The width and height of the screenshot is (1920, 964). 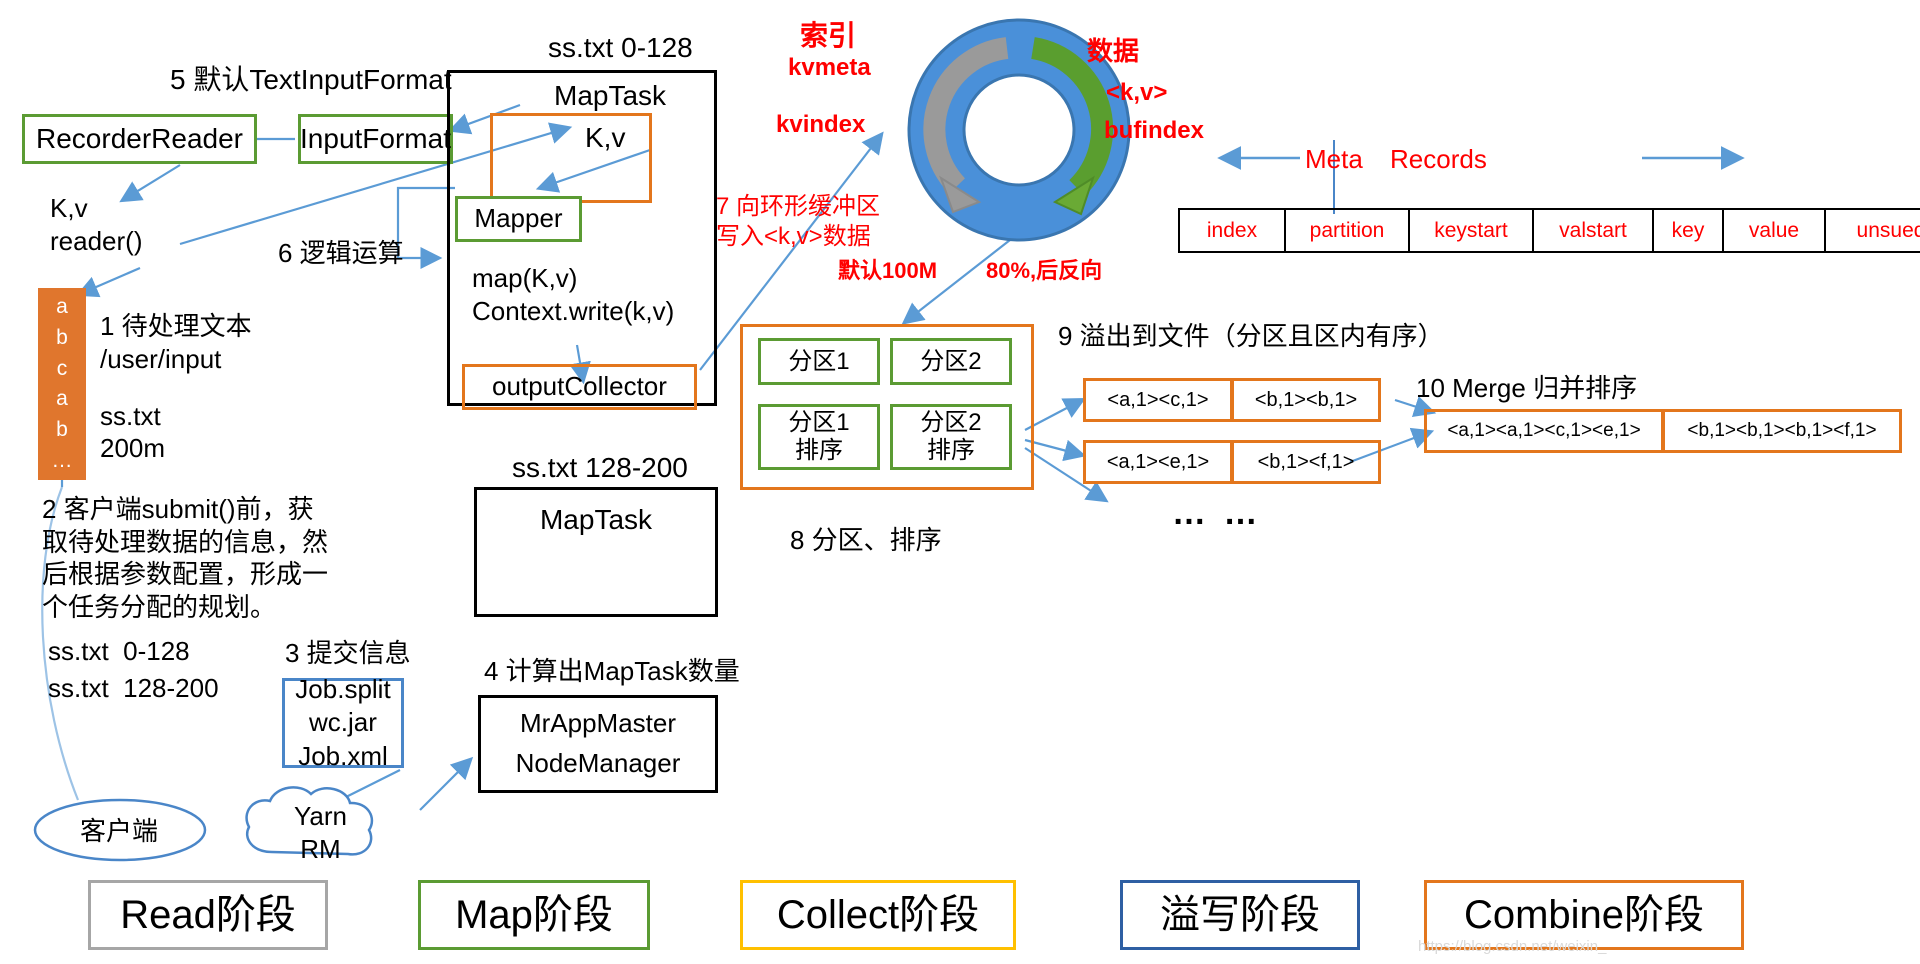 I want to click on nodemanager-label: NodeManager, so click(x=598, y=763).